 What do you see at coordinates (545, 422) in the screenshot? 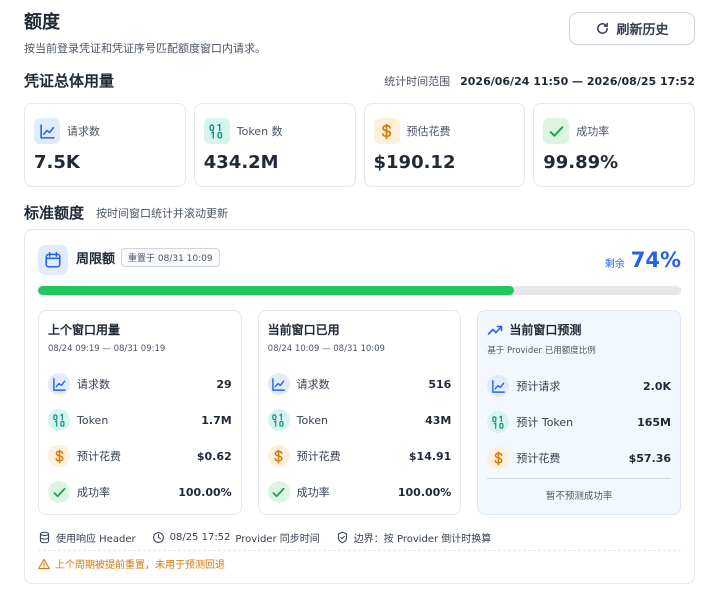
I see `row-label: 预计 Token` at bounding box center [545, 422].